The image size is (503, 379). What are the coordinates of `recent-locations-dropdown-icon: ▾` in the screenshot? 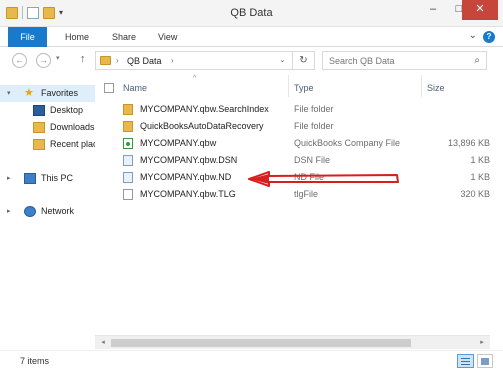 It's located at (58, 58).